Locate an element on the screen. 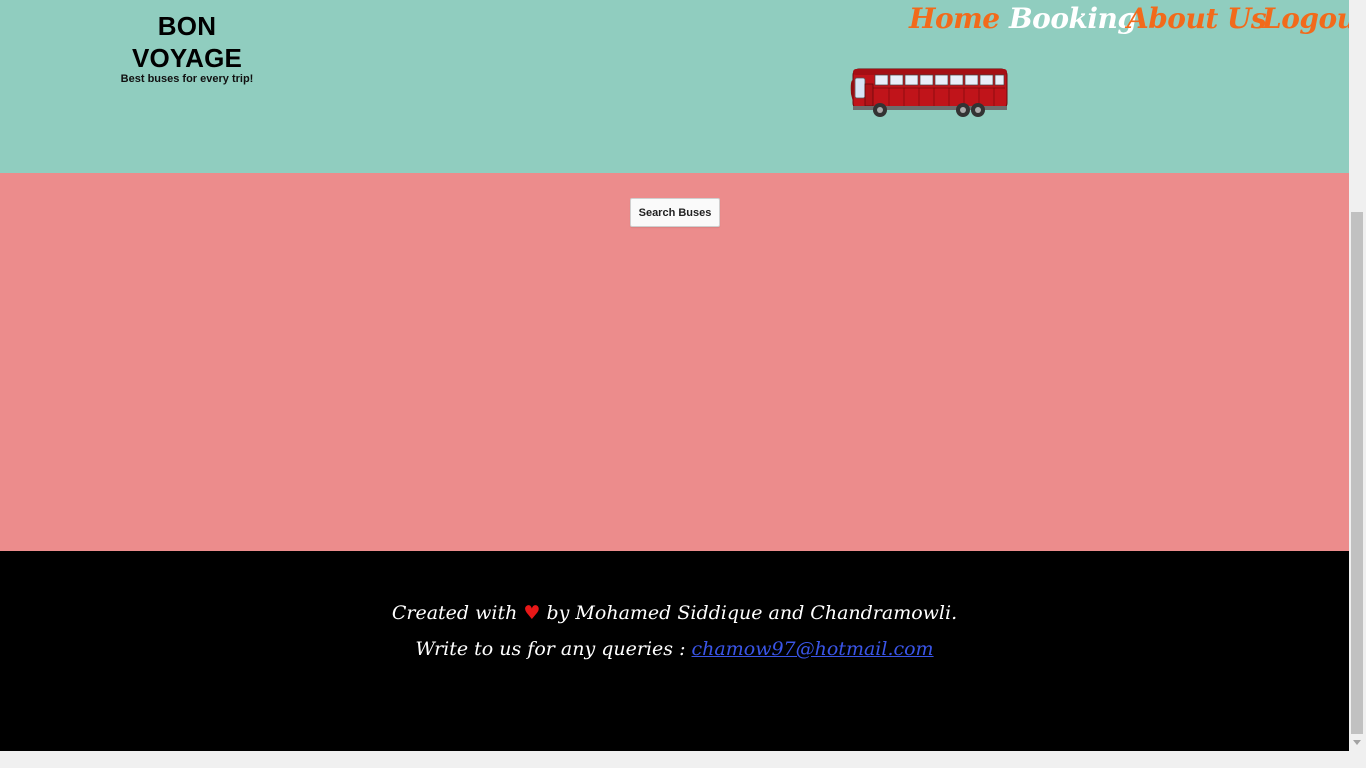  brand-tagline: Best buses for every trip! is located at coordinates (187, 79).